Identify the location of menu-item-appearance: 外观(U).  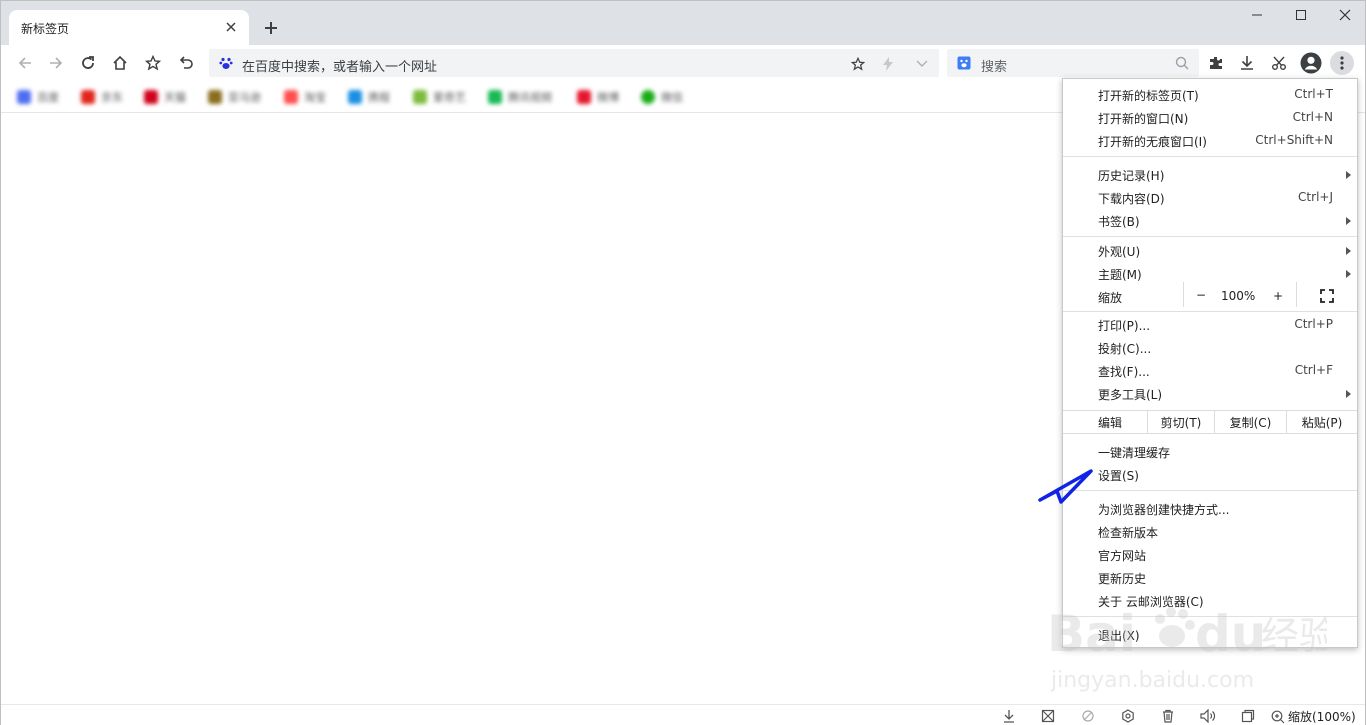
(1210, 250).